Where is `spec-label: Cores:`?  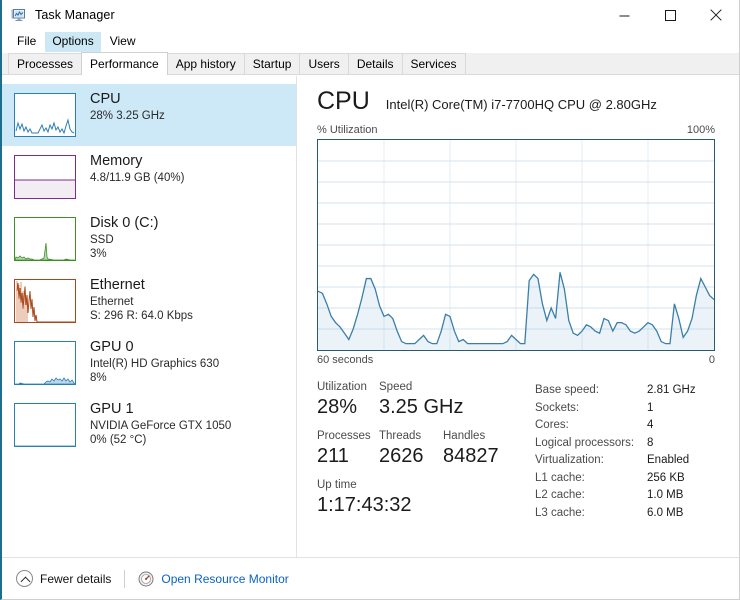
spec-label: Cores: is located at coordinates (552, 425).